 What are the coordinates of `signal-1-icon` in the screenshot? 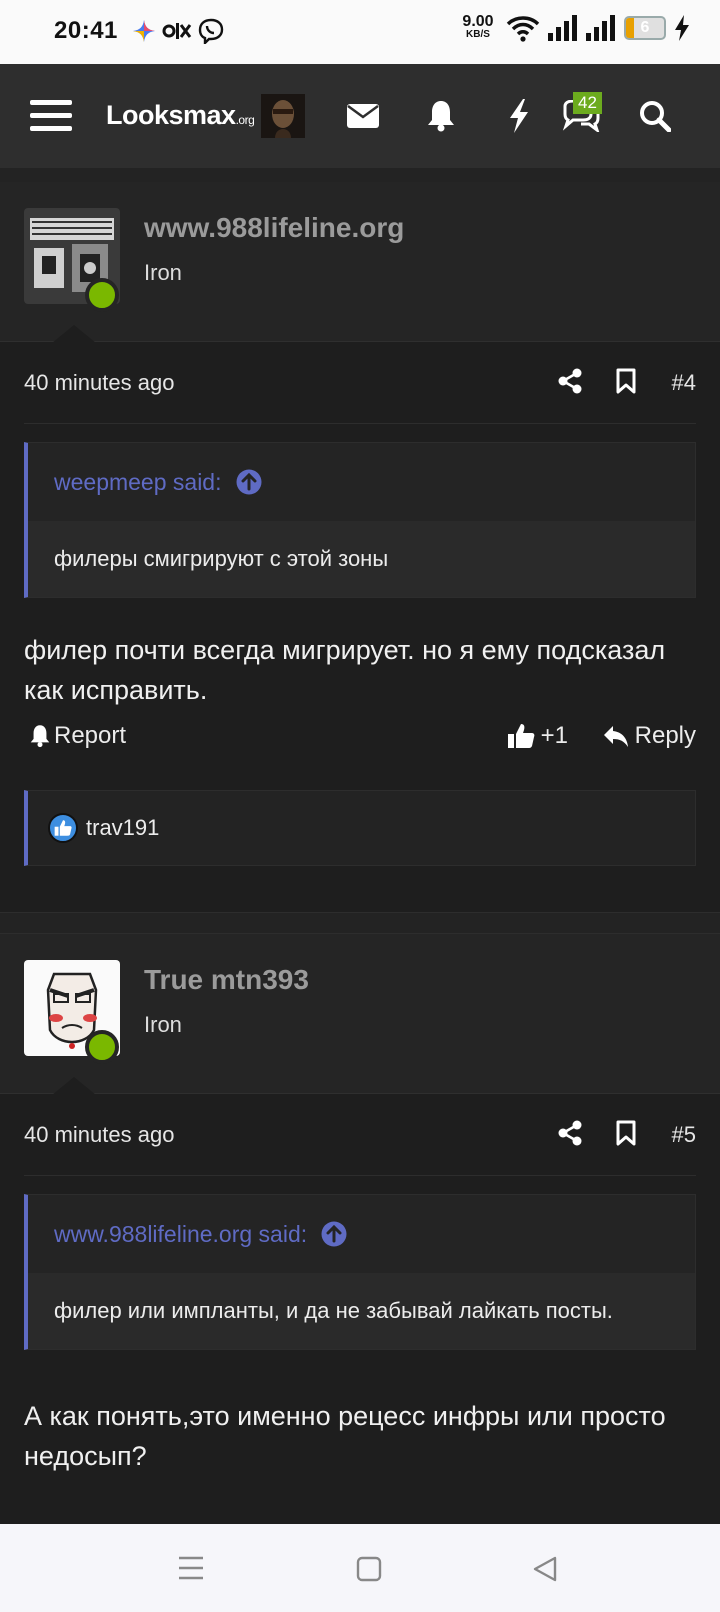 It's located at (562, 28).